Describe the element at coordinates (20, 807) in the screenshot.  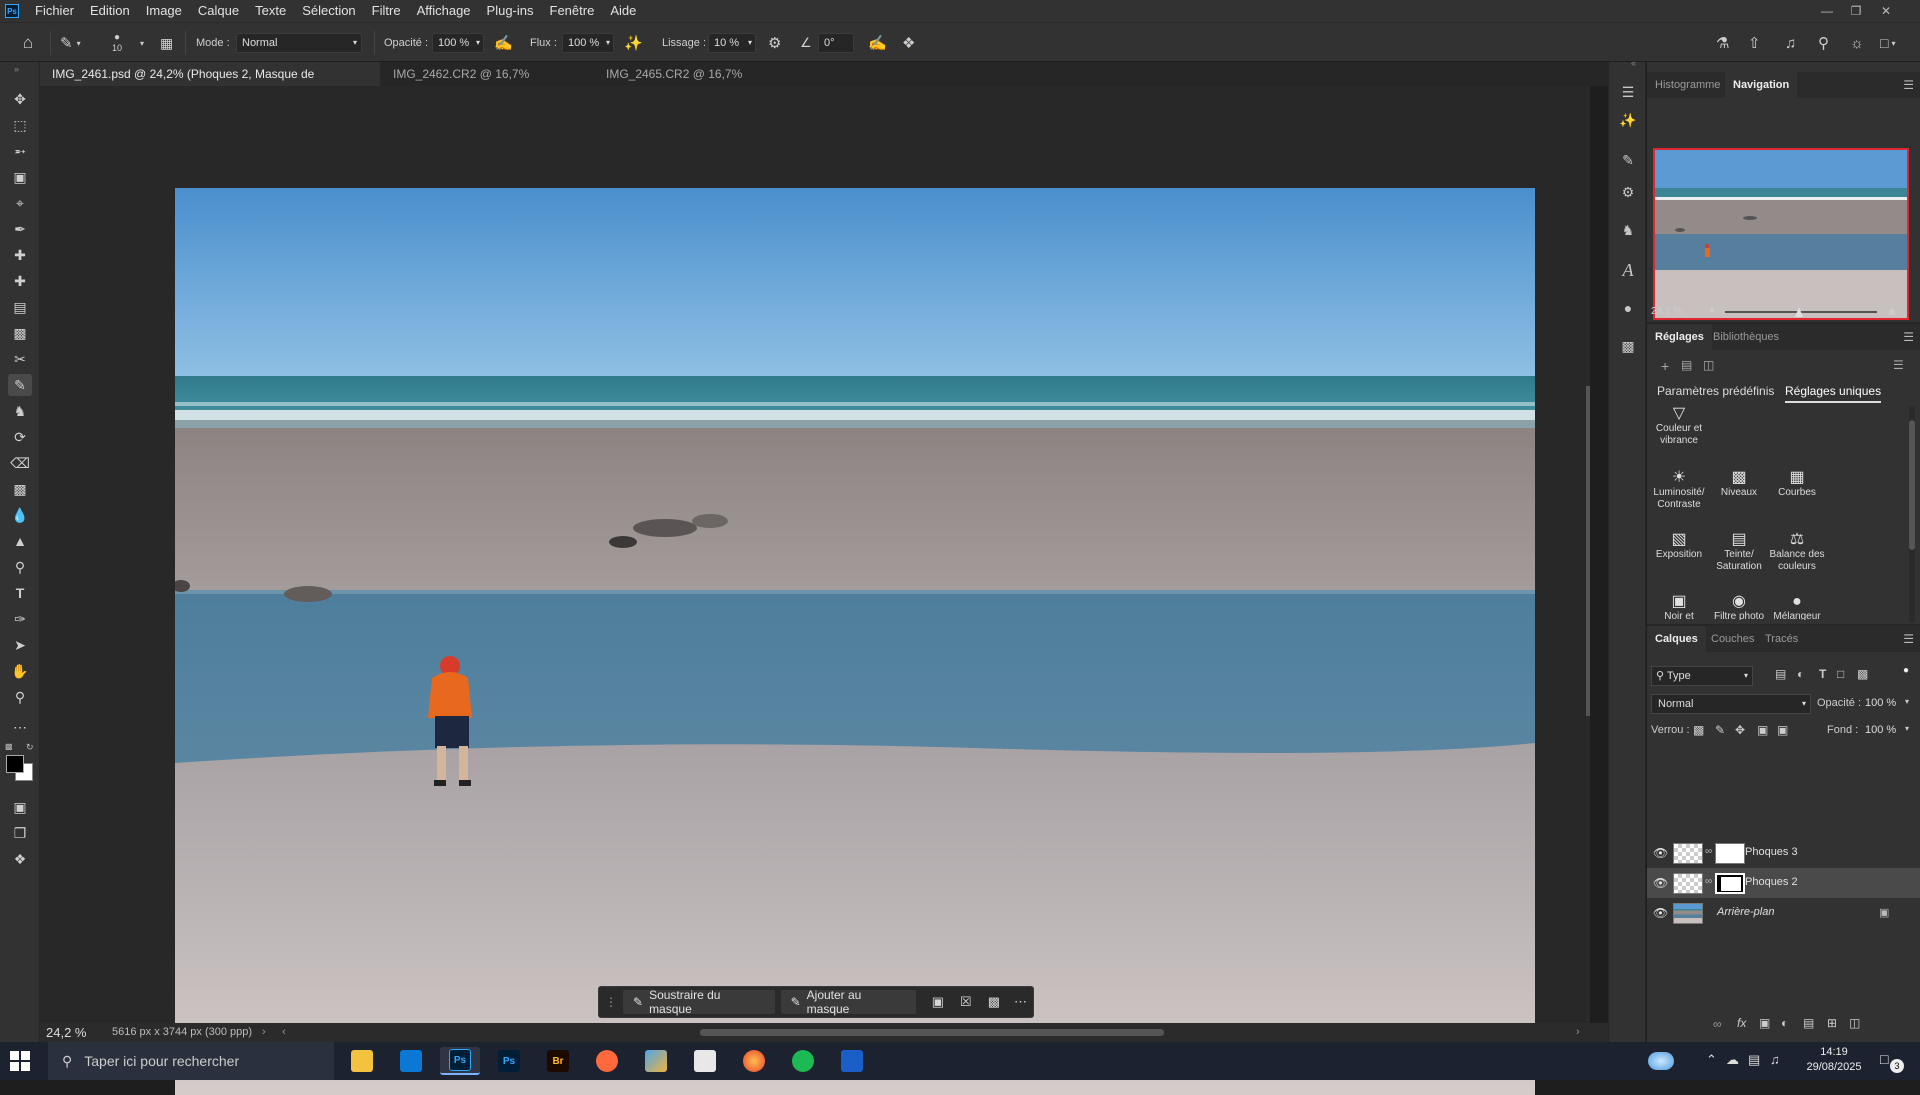
I see `quick-mask-icon: ▣` at that location.